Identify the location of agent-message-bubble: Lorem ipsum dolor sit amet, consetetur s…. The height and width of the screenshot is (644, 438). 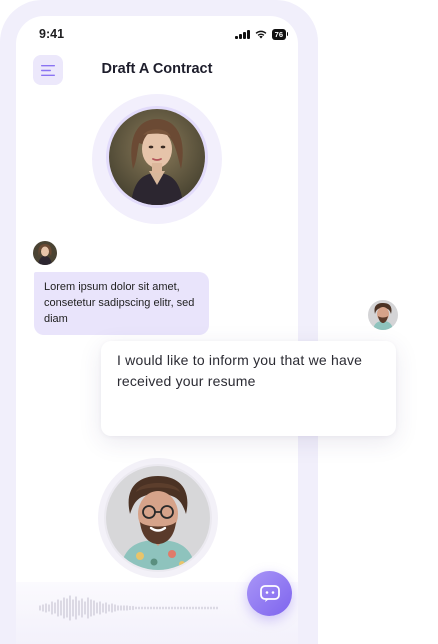
(121, 303).